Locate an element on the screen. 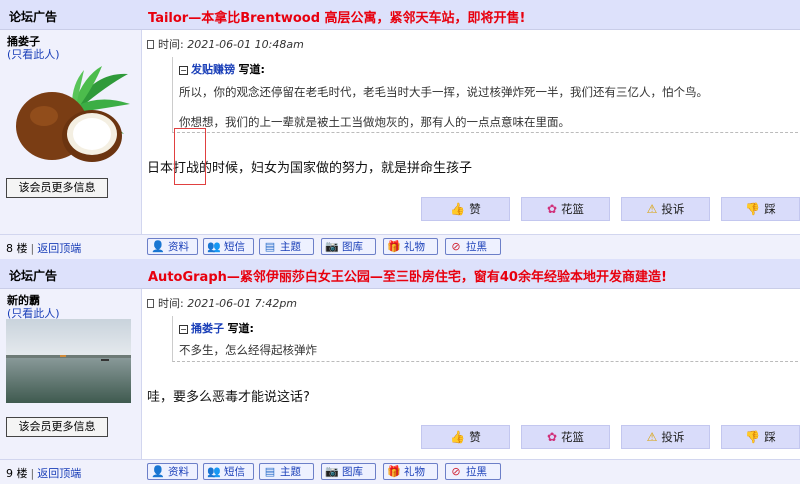 This screenshot has height=484, width=800. quote-line: 不多生，怎么经得起核弹炸 is located at coordinates (248, 350).